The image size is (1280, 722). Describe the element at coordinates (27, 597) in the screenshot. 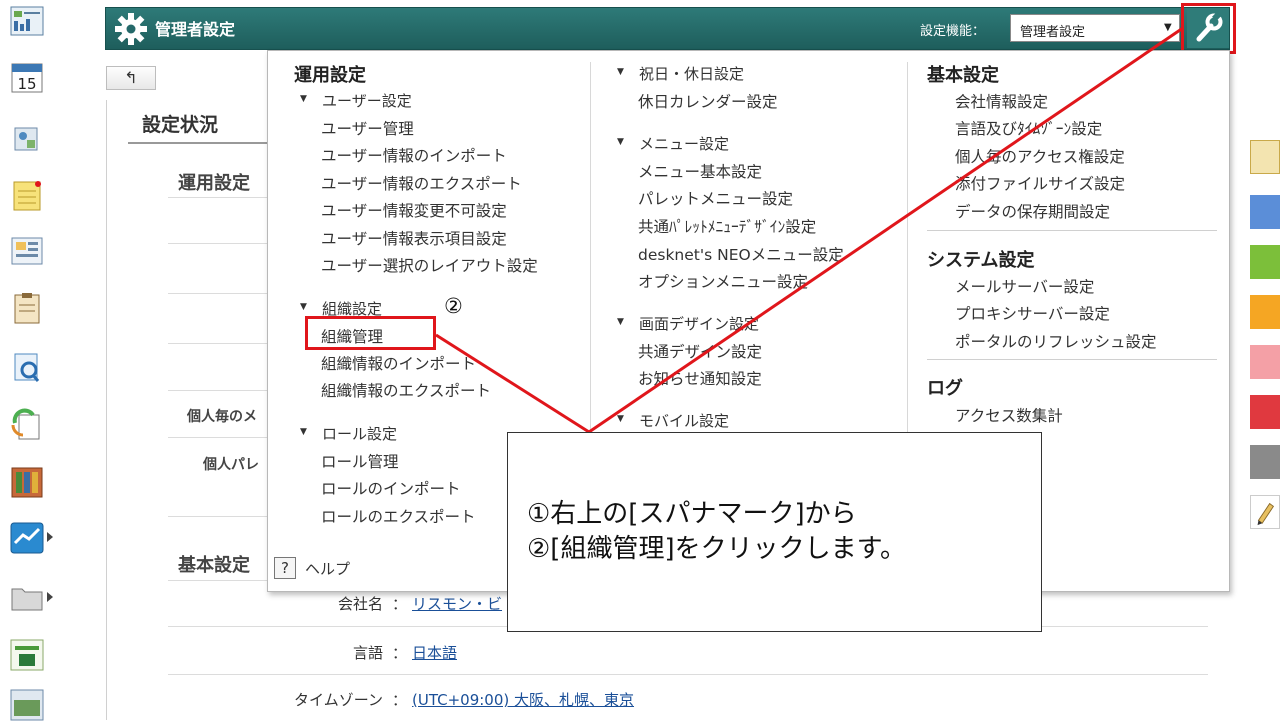

I see `folder-icon` at that location.